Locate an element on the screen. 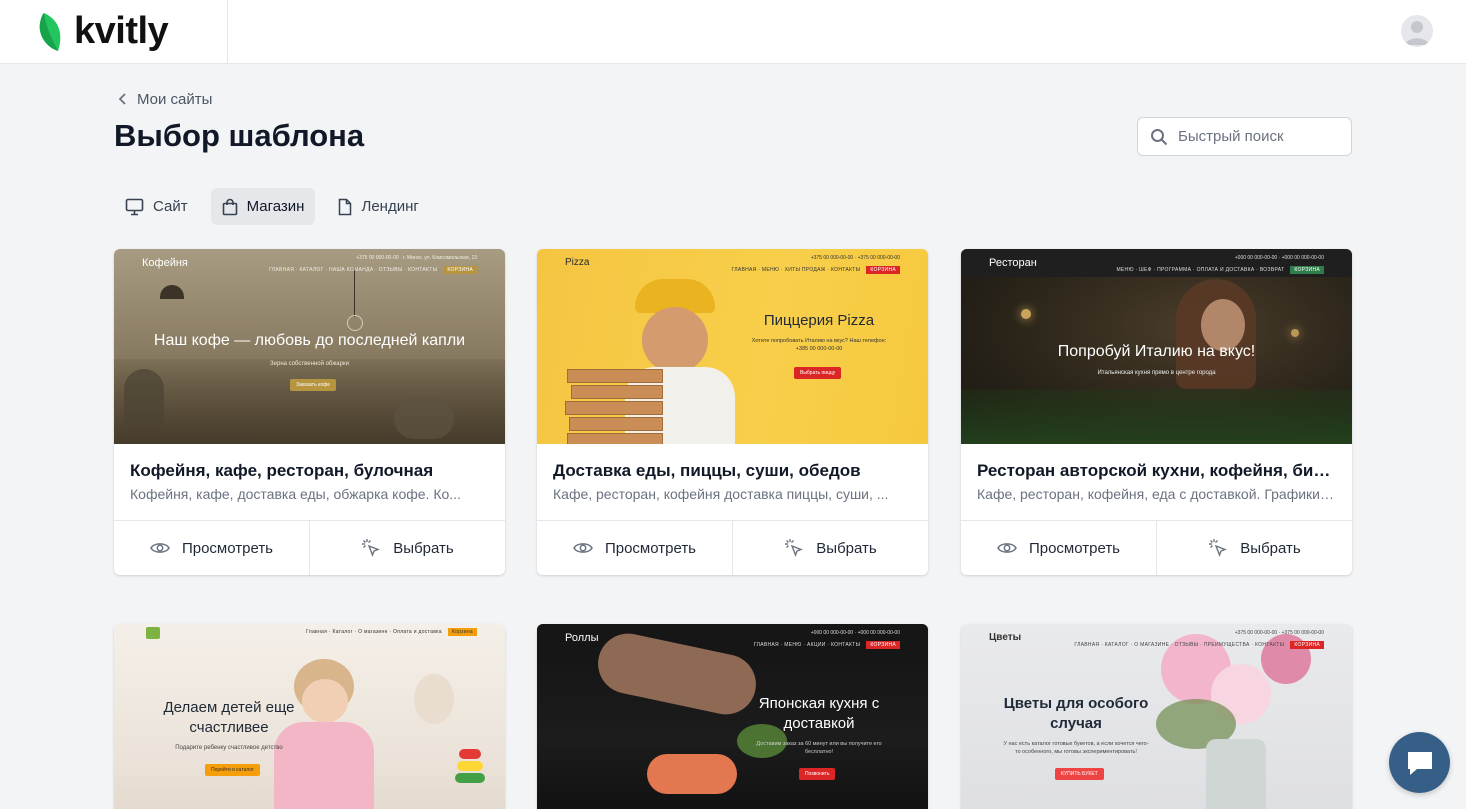  preview-hero-sub: Подарите ребенку счастливое детство is located at coordinates (229, 748).